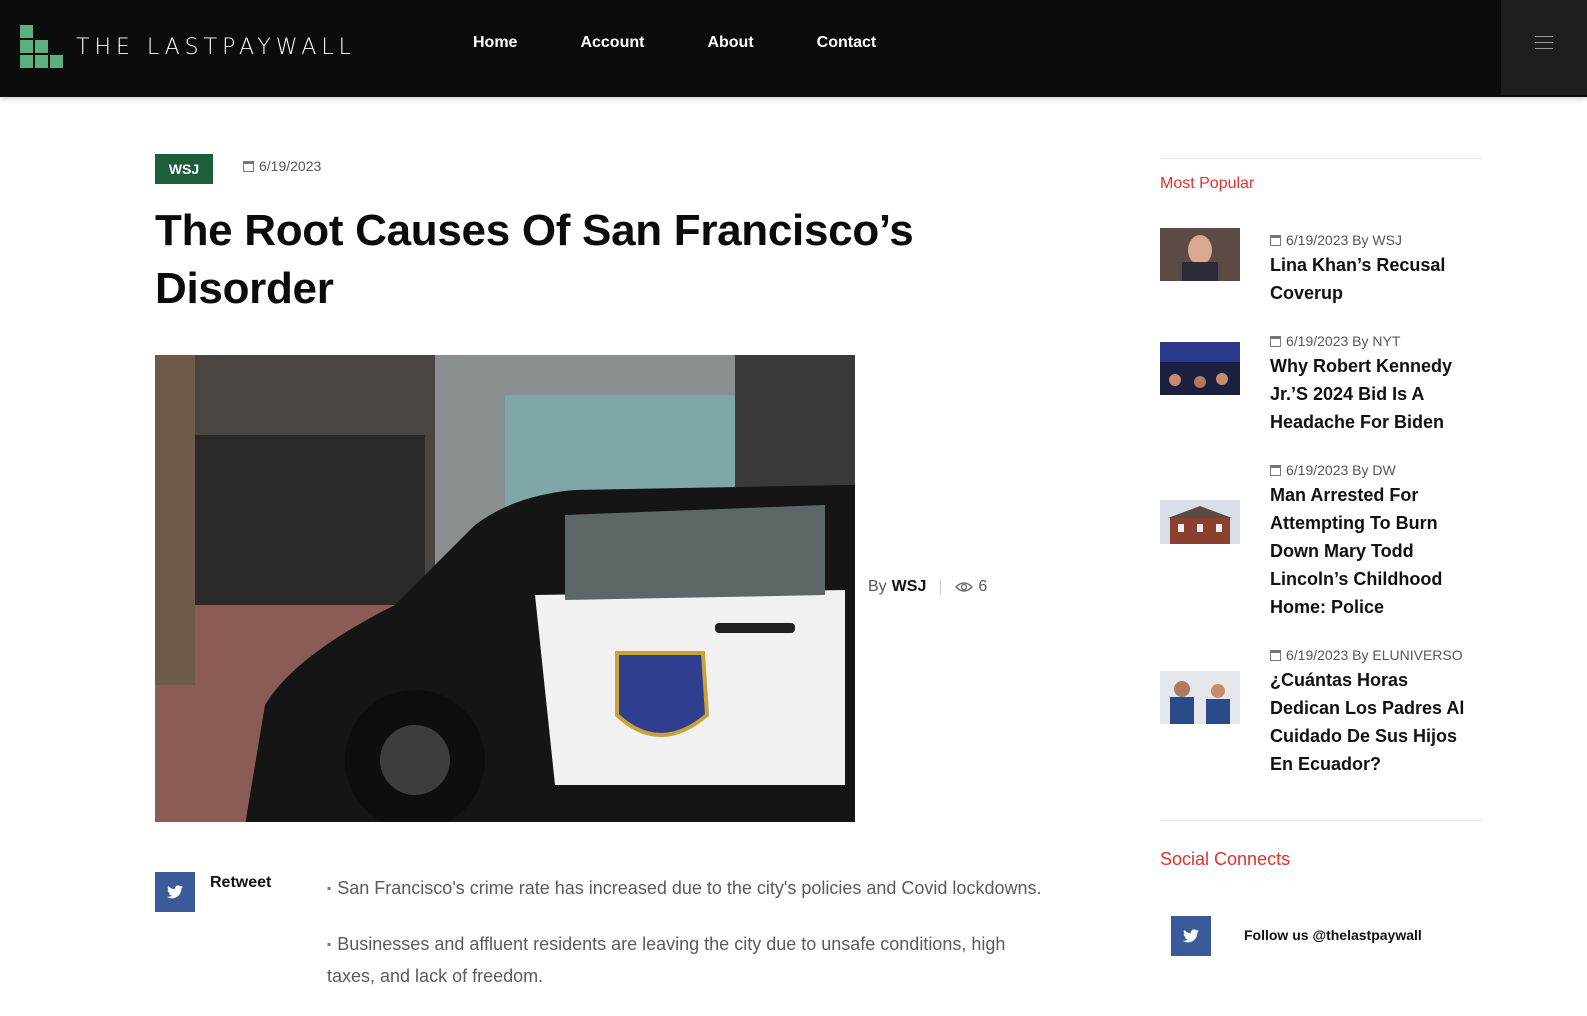 The height and width of the screenshot is (1016, 1587). What do you see at coordinates (941, 587) in the screenshot?
I see `byline-divider` at bounding box center [941, 587].